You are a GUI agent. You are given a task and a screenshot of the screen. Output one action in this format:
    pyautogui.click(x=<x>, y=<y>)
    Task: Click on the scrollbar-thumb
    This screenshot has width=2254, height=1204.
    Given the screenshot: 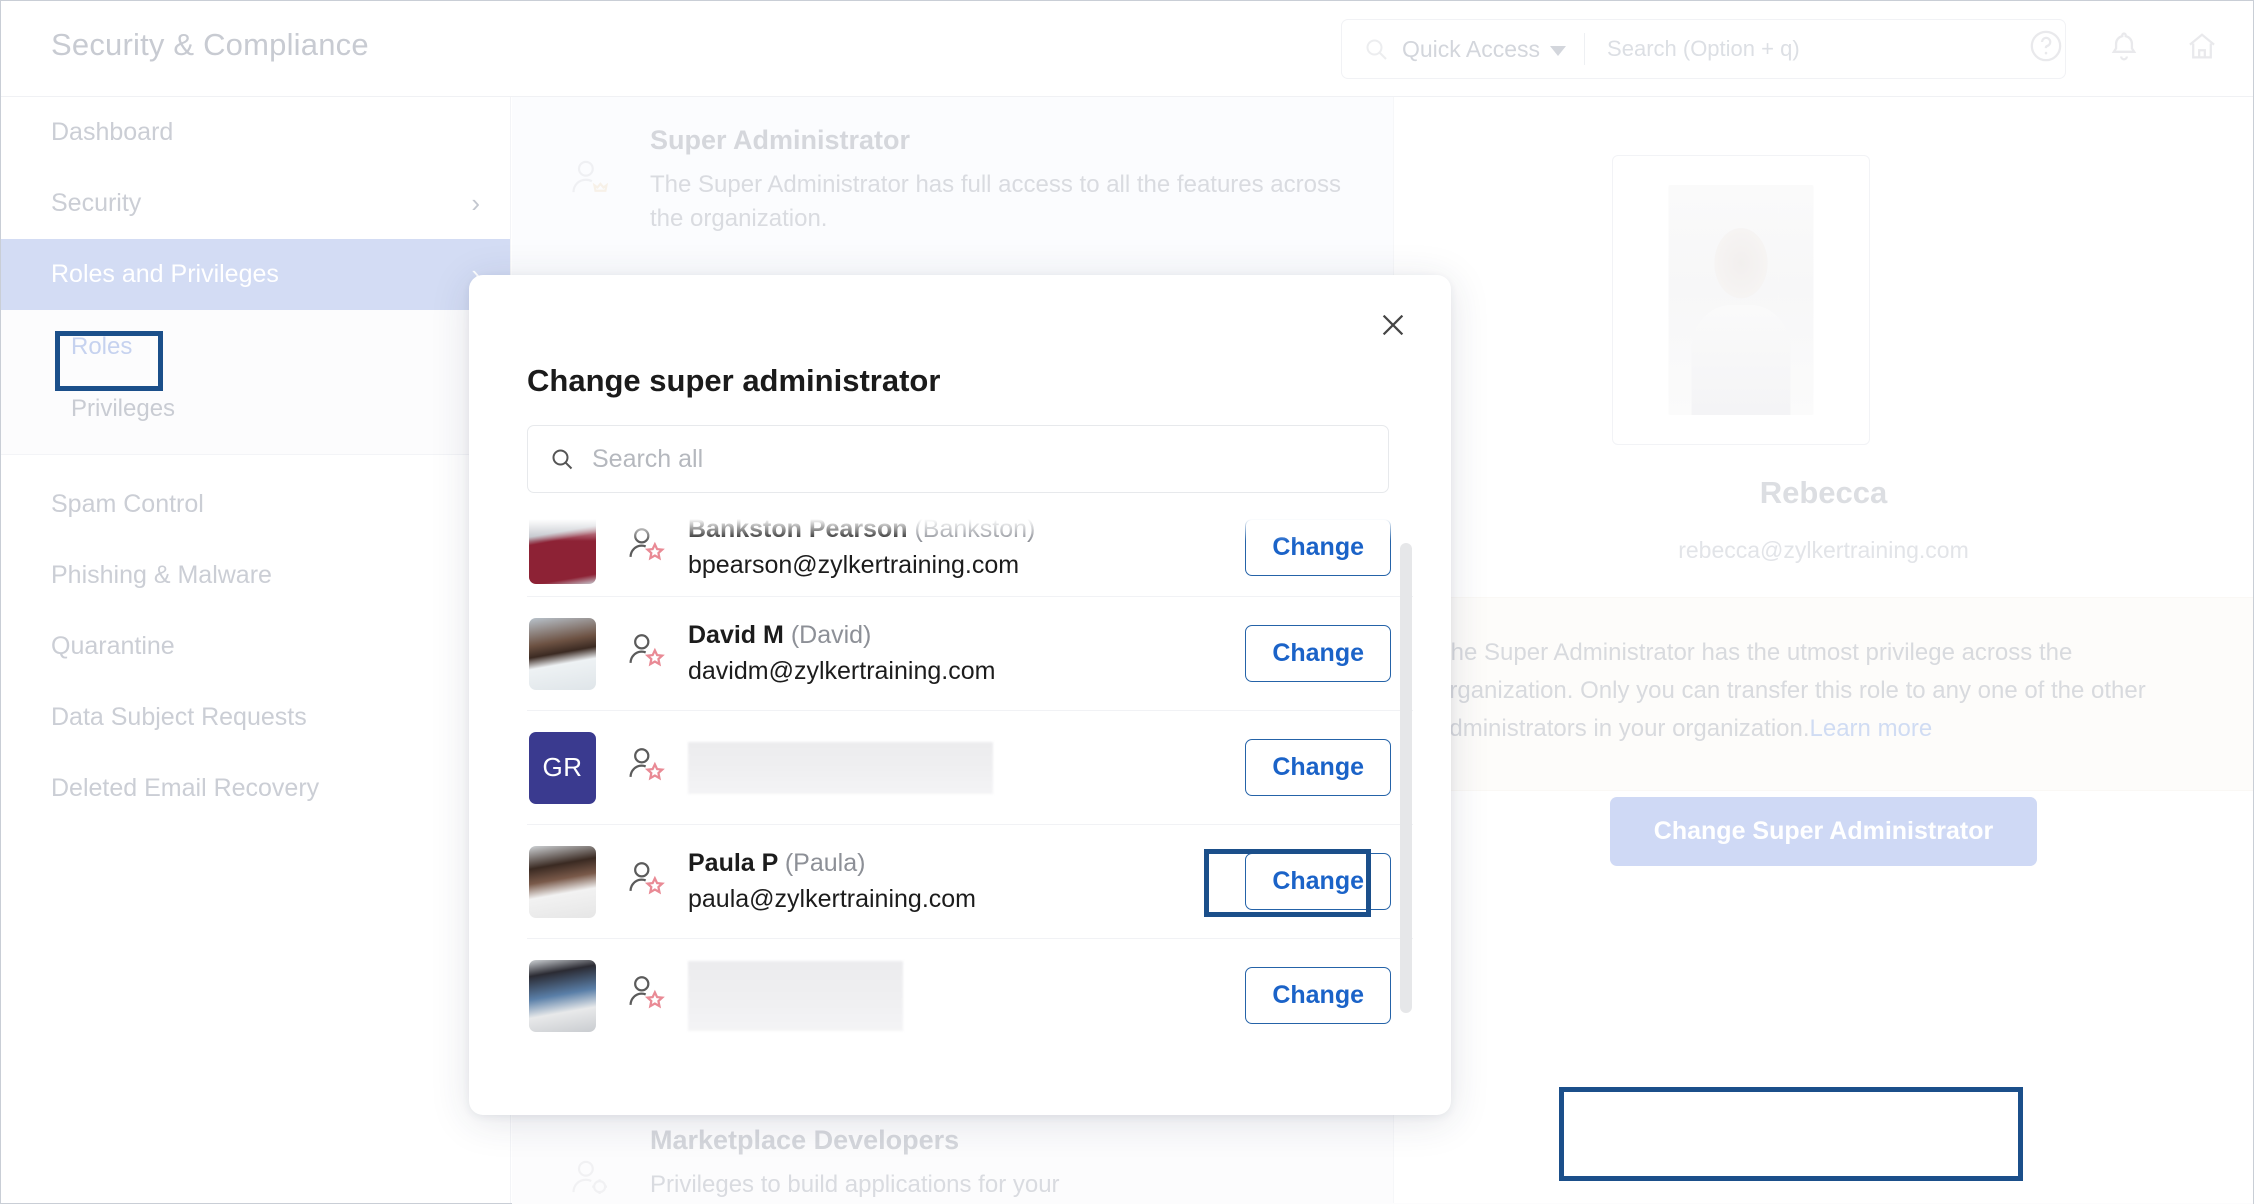 What is the action you would take?
    pyautogui.click(x=1406, y=778)
    